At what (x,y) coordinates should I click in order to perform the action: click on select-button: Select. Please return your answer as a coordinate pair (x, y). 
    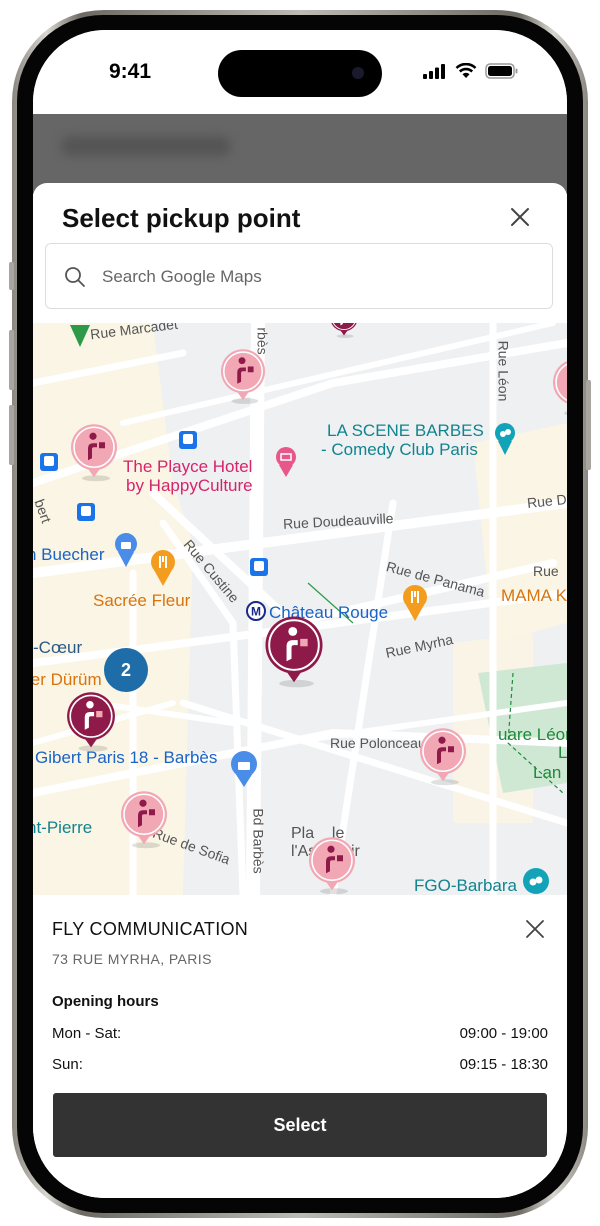
    Looking at the image, I should click on (300, 1125).